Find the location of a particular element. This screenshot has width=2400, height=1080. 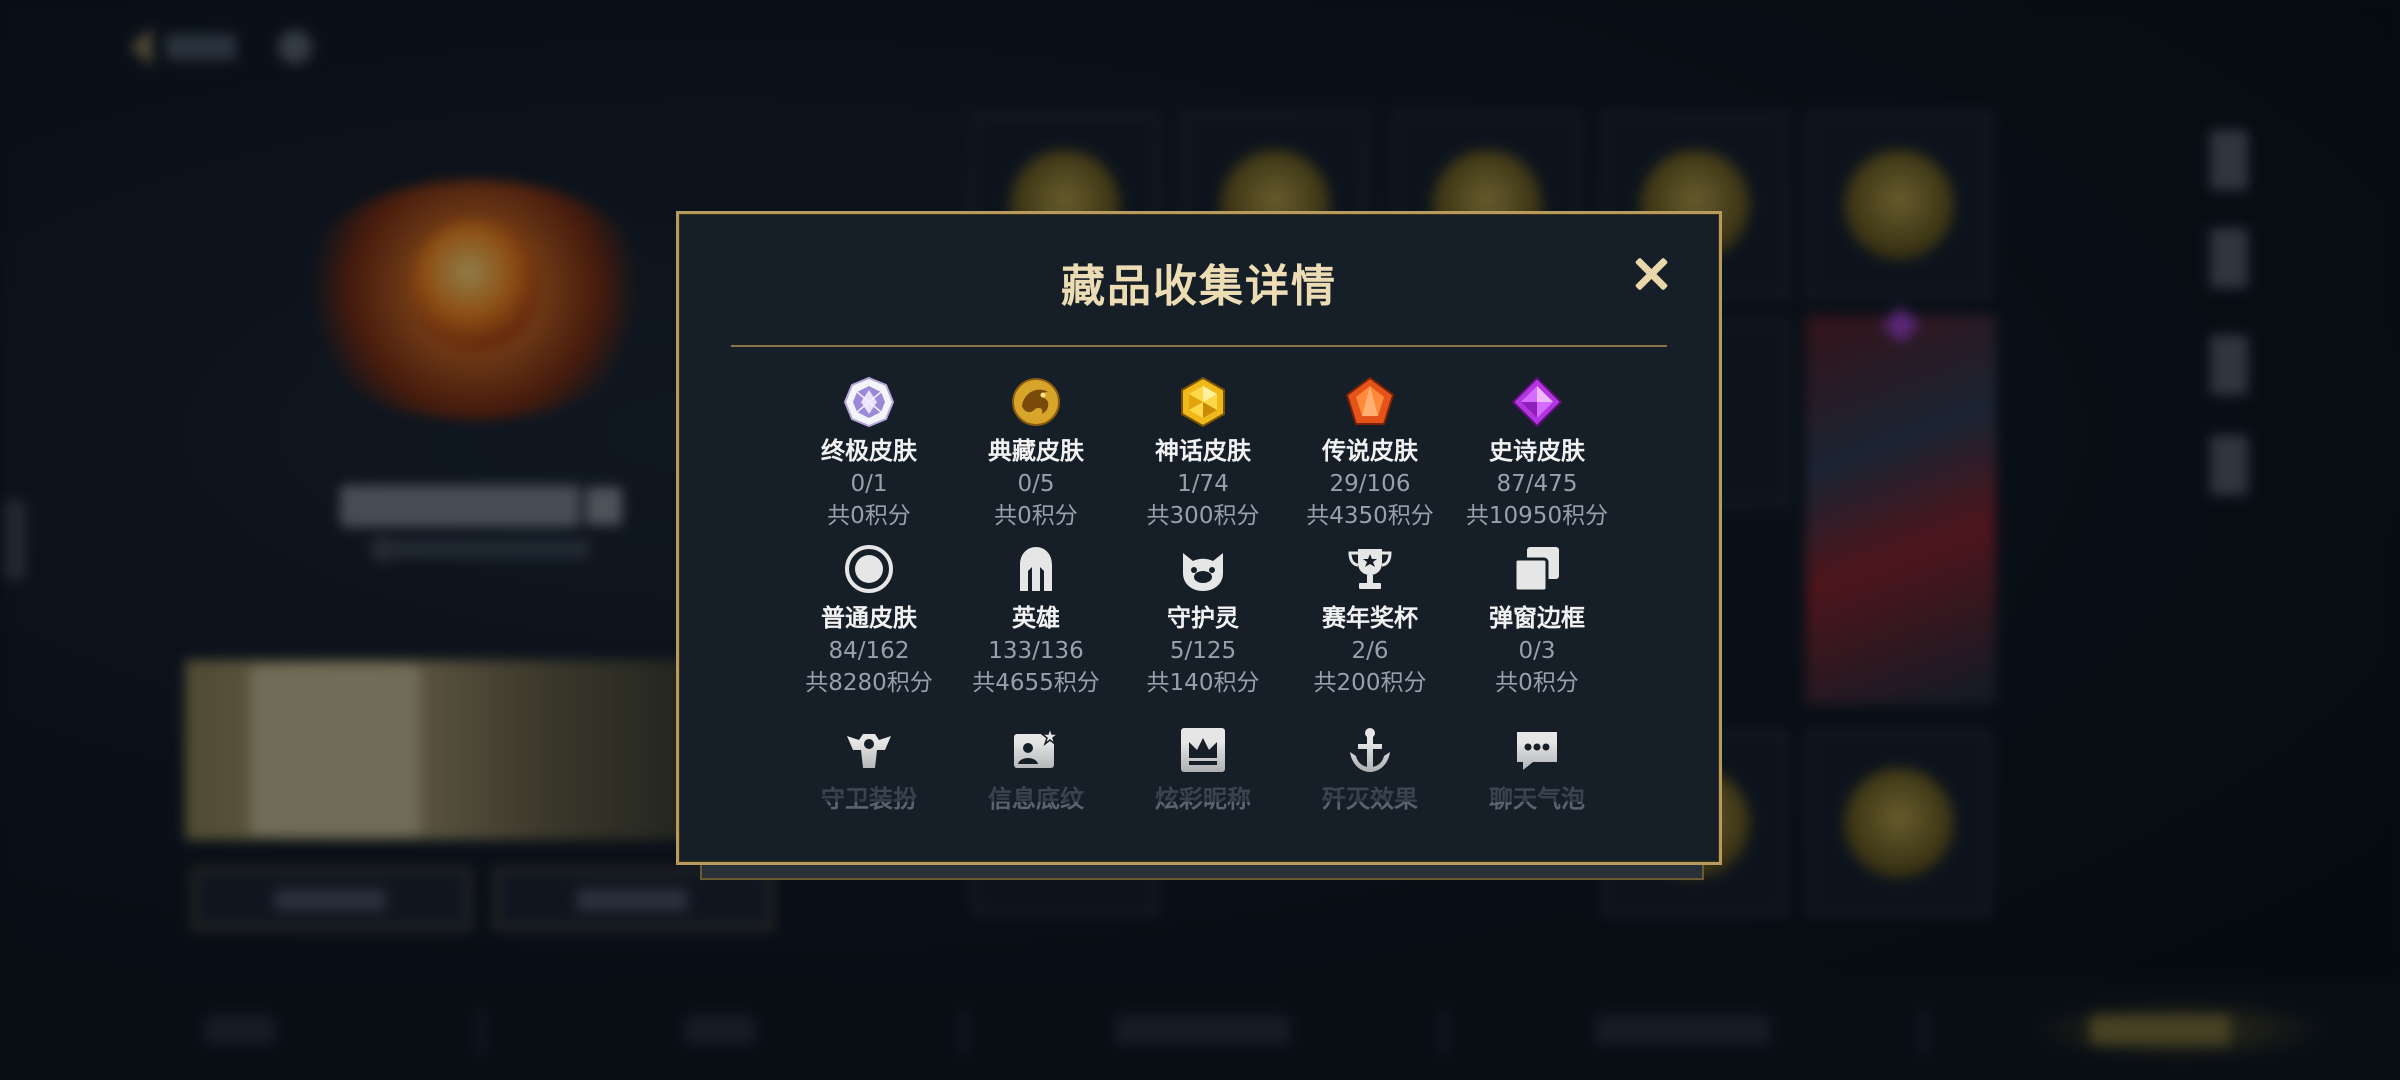

item-points: 共4655积分 is located at coordinates (1036, 683).